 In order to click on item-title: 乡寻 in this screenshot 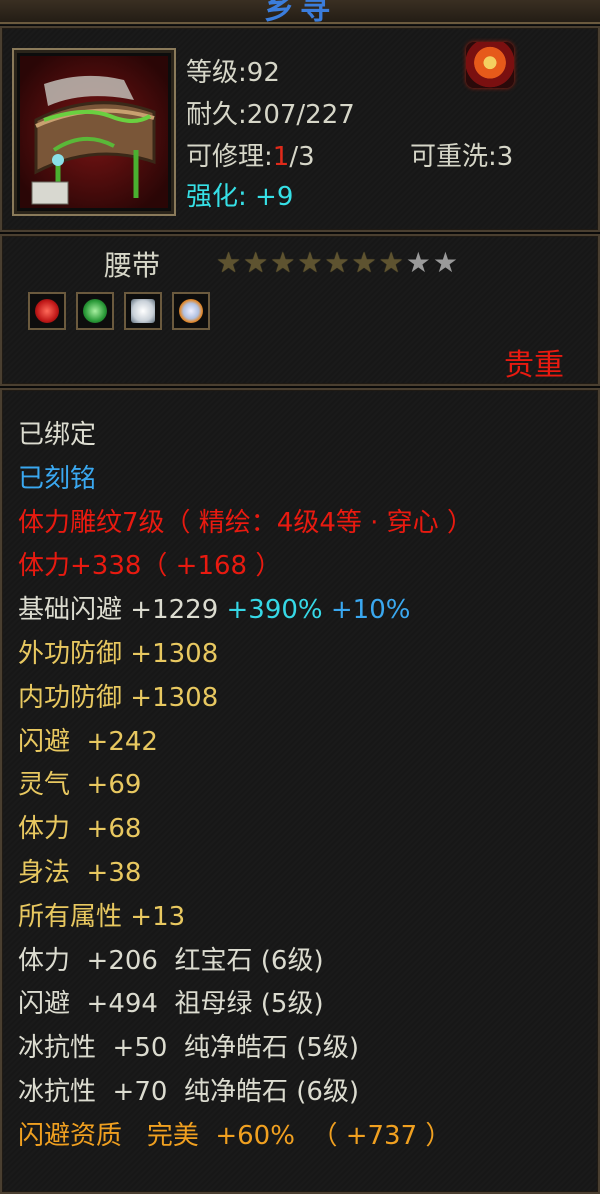, I will do `click(300, 12)`.